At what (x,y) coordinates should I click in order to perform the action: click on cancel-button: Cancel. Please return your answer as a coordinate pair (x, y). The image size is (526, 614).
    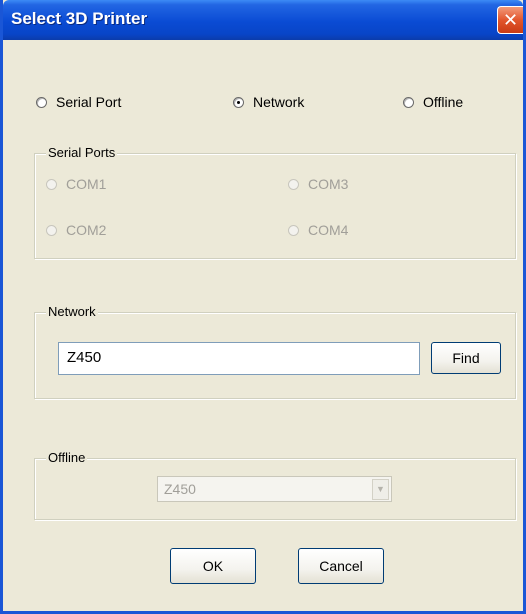
    Looking at the image, I should click on (341, 566).